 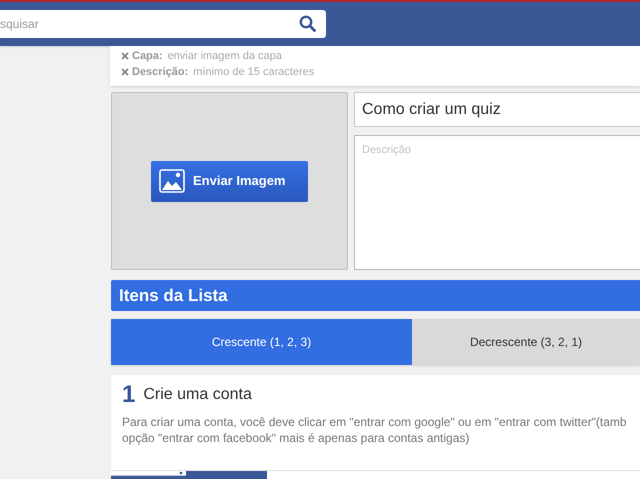 What do you see at coordinates (261, 342) in the screenshot?
I see `sort-tab: Crescente (1, 2, 3)` at bounding box center [261, 342].